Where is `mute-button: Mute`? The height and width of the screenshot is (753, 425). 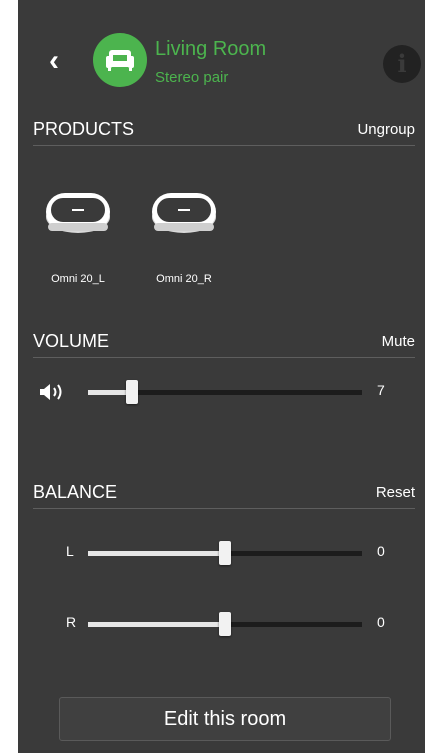 mute-button: Mute is located at coordinates (398, 341).